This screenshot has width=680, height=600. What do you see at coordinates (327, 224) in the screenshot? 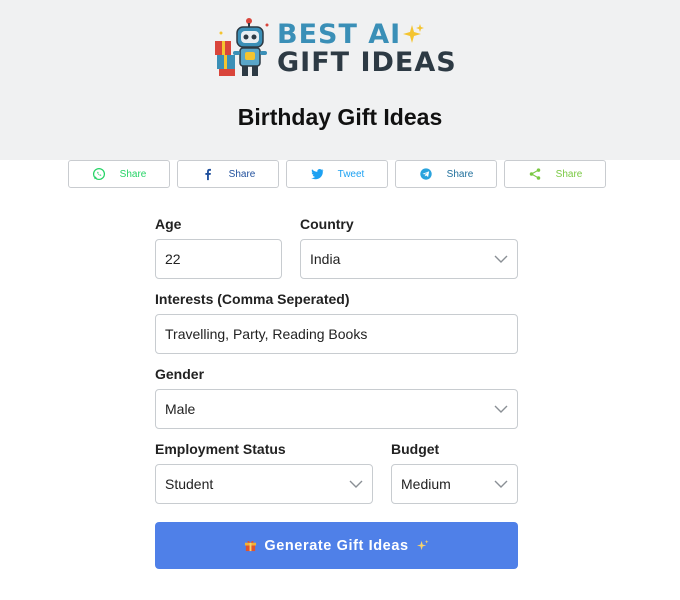
I see `country-label: Country` at bounding box center [327, 224].